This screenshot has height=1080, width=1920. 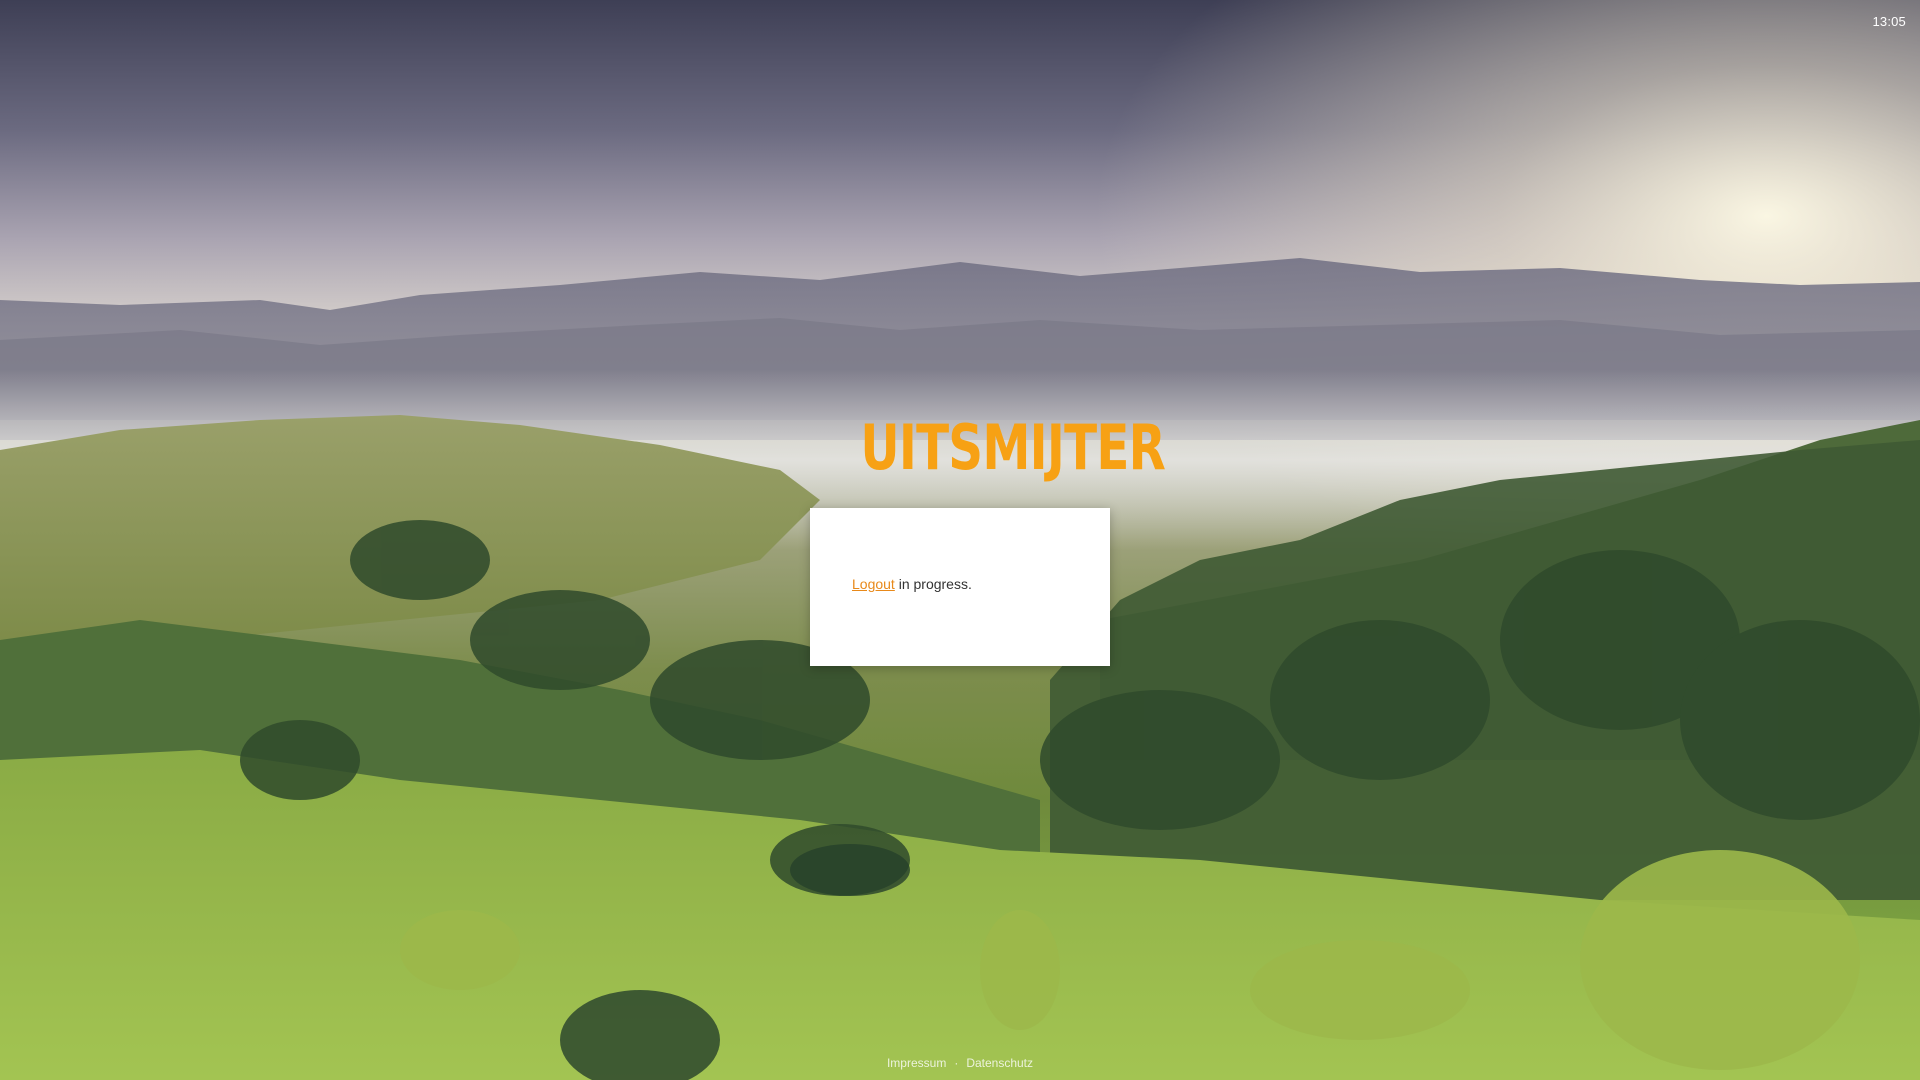 I want to click on logout-status-card: Logout in progress., so click(x=960, y=587).